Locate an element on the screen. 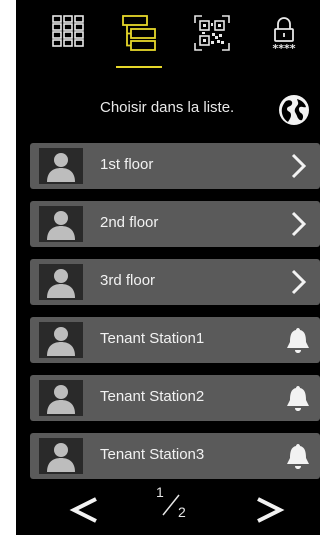  qr-code-icon is located at coordinates (212, 33).